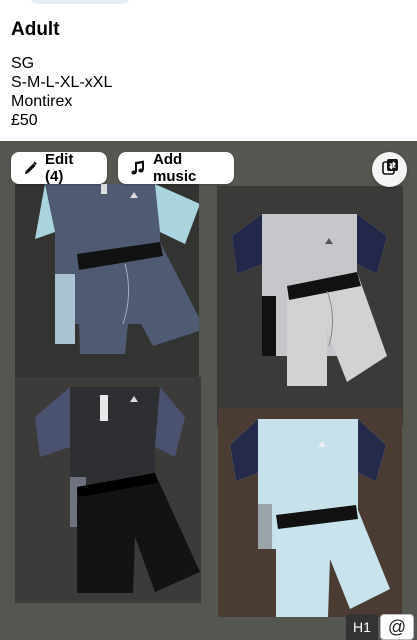  I want to click on post-line-sizes: S-M-L-XL-xXL, so click(62, 82).